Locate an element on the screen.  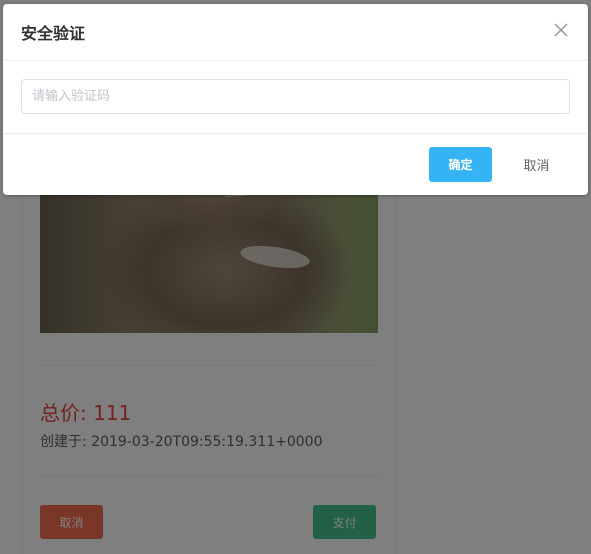
verification-code-input is located at coordinates (295, 96).